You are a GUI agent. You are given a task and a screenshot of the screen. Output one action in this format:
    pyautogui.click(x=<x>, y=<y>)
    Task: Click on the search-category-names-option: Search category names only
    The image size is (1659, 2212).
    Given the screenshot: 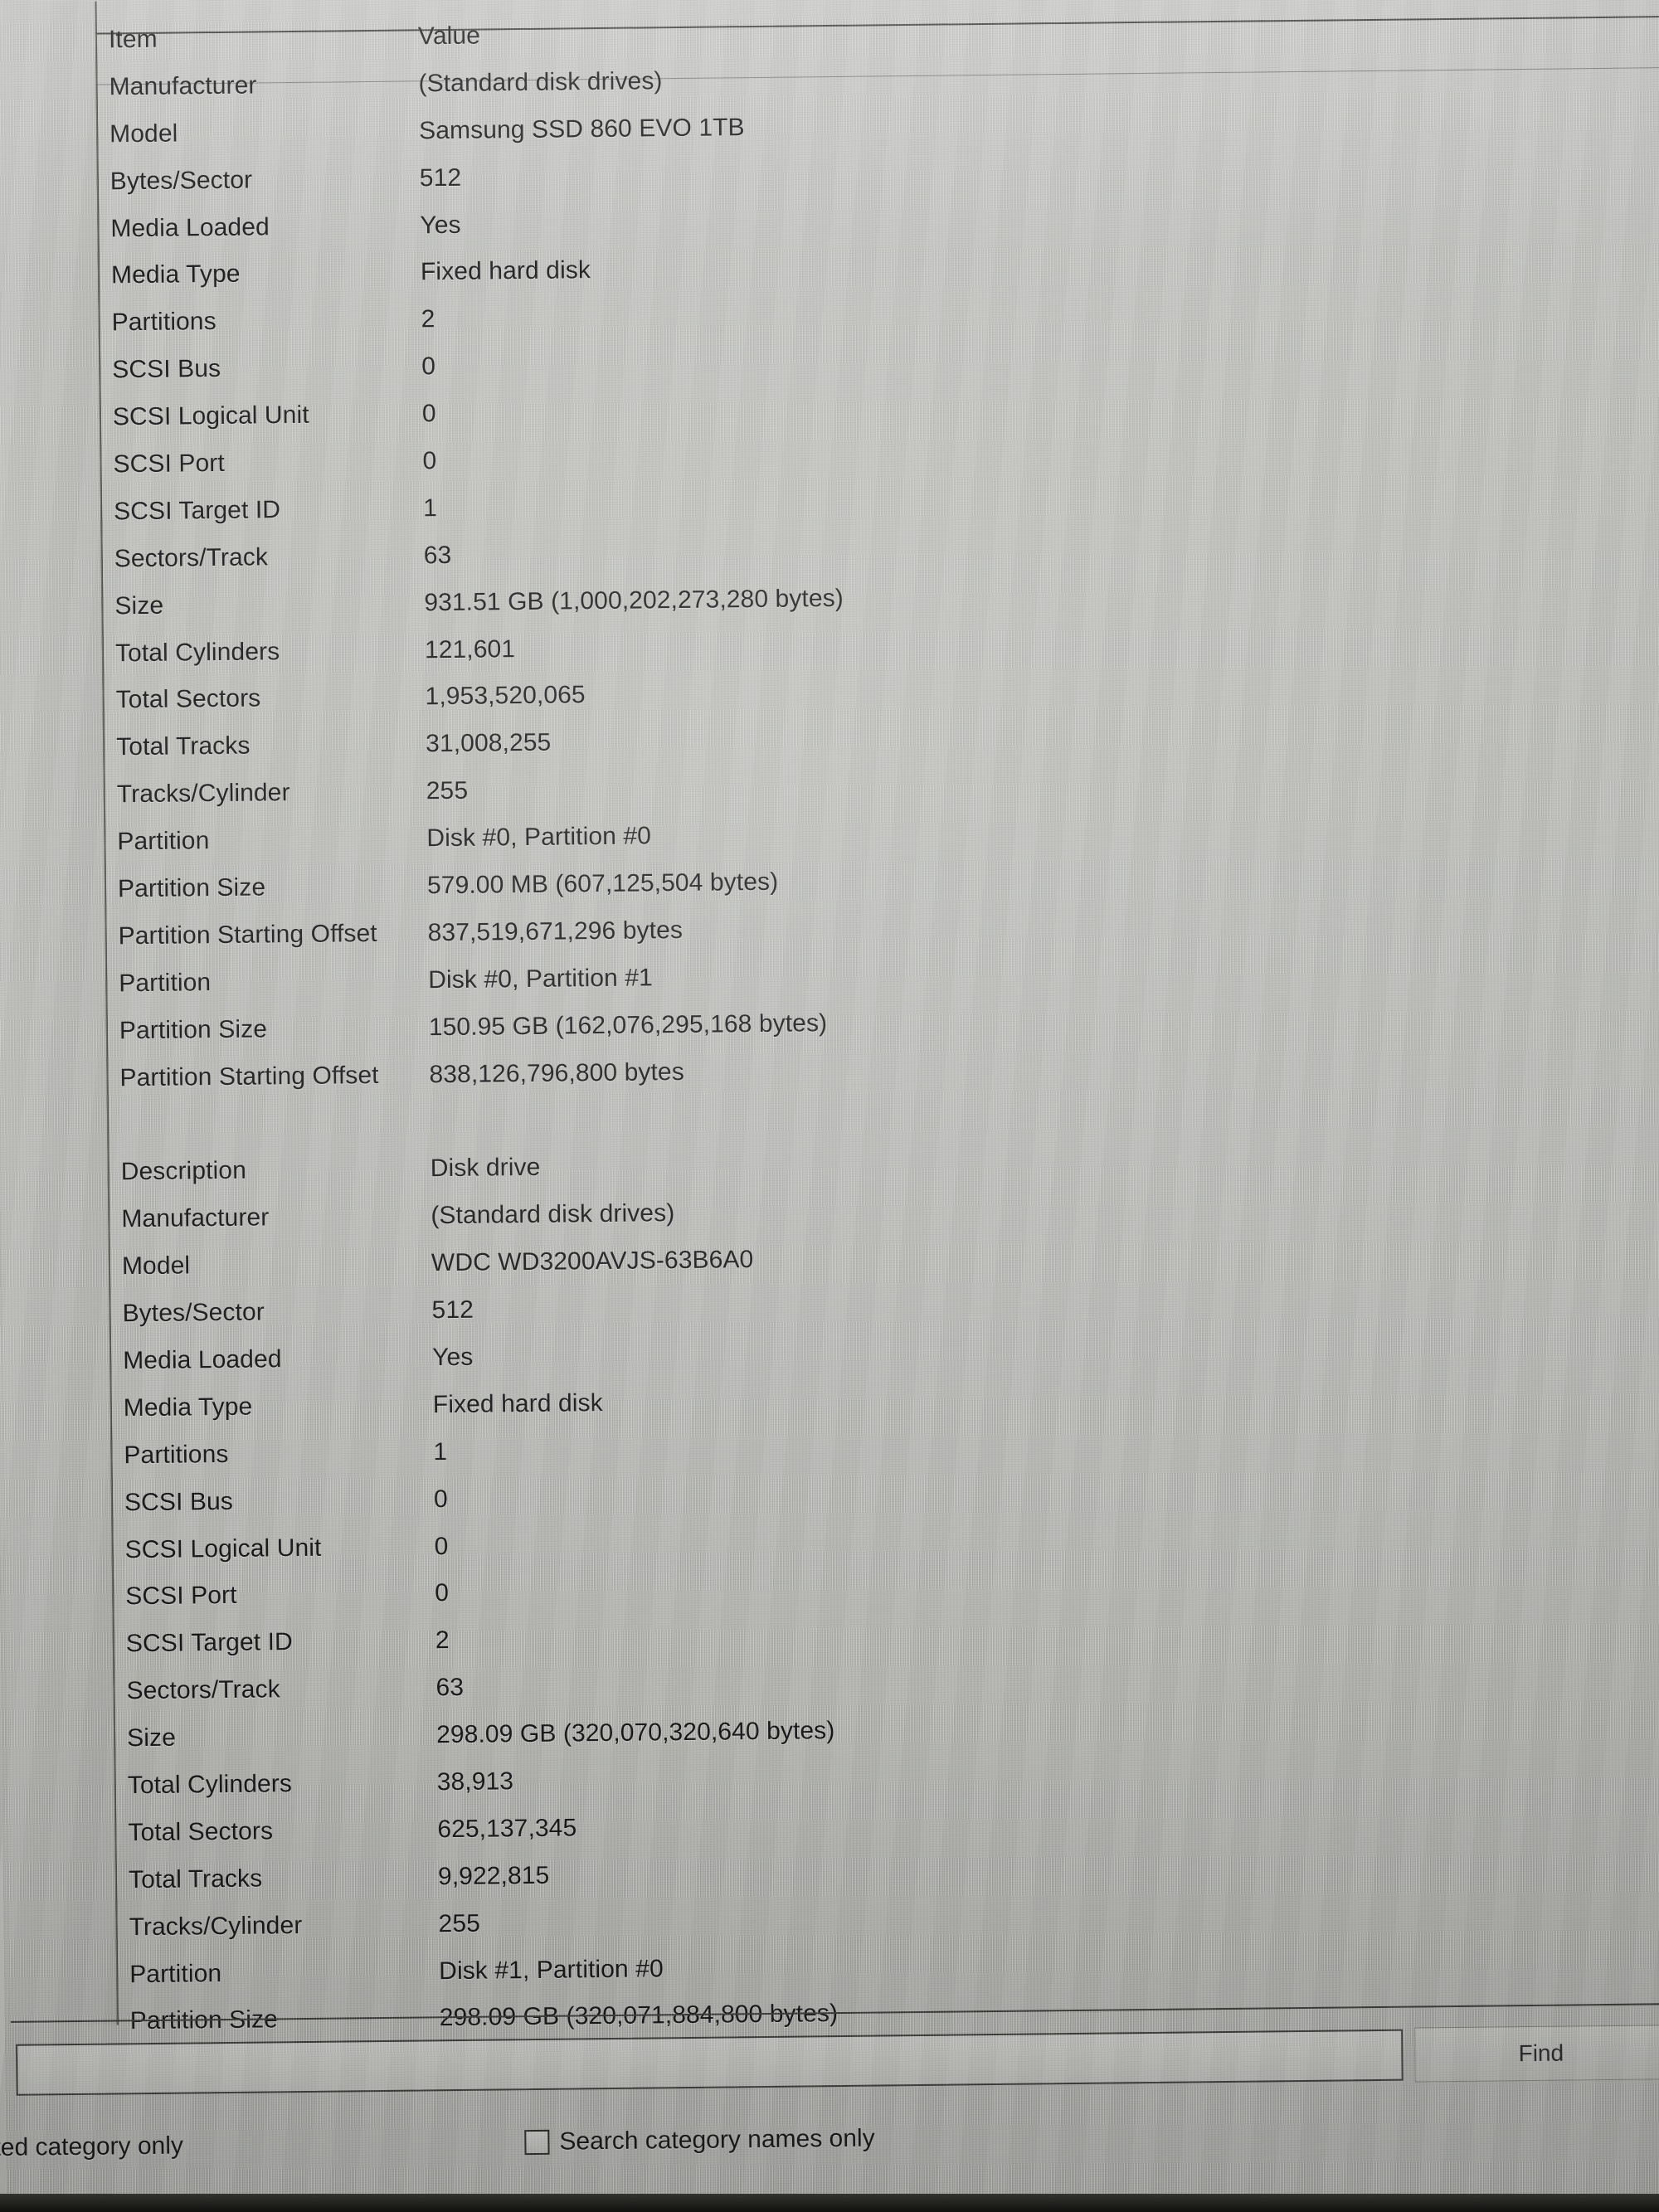 What is the action you would take?
    pyautogui.click(x=699, y=2141)
    